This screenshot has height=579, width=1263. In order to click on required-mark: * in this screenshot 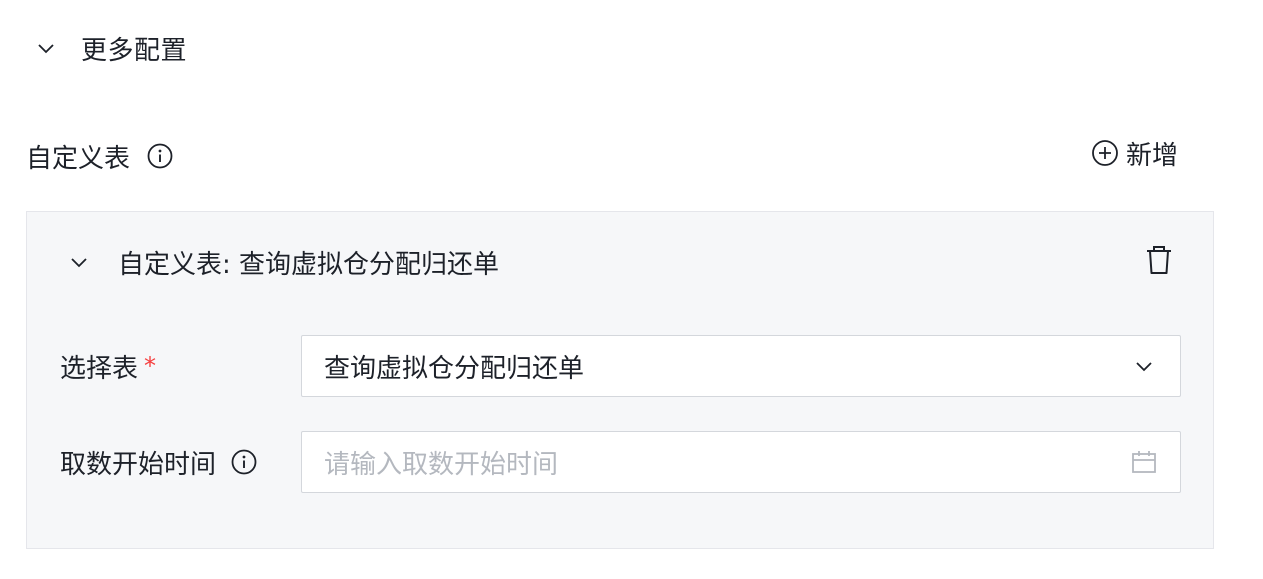, I will do `click(150, 366)`.